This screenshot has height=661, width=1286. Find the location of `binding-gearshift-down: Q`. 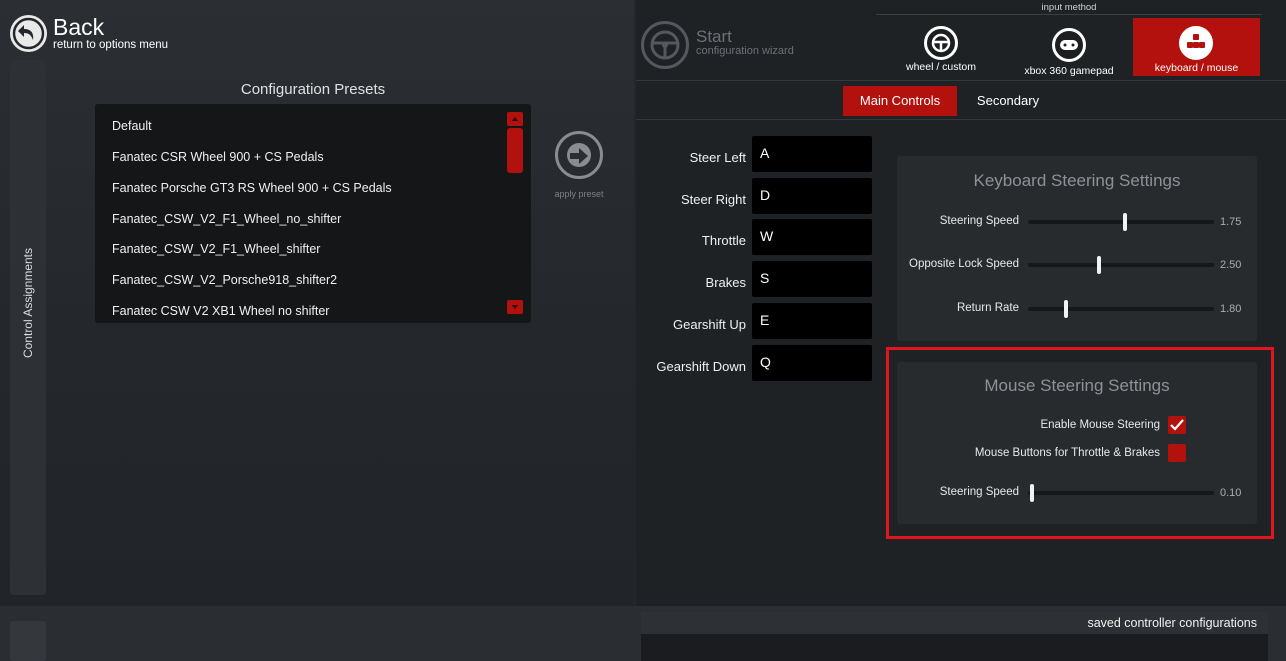

binding-gearshift-down: Q is located at coordinates (812, 363).